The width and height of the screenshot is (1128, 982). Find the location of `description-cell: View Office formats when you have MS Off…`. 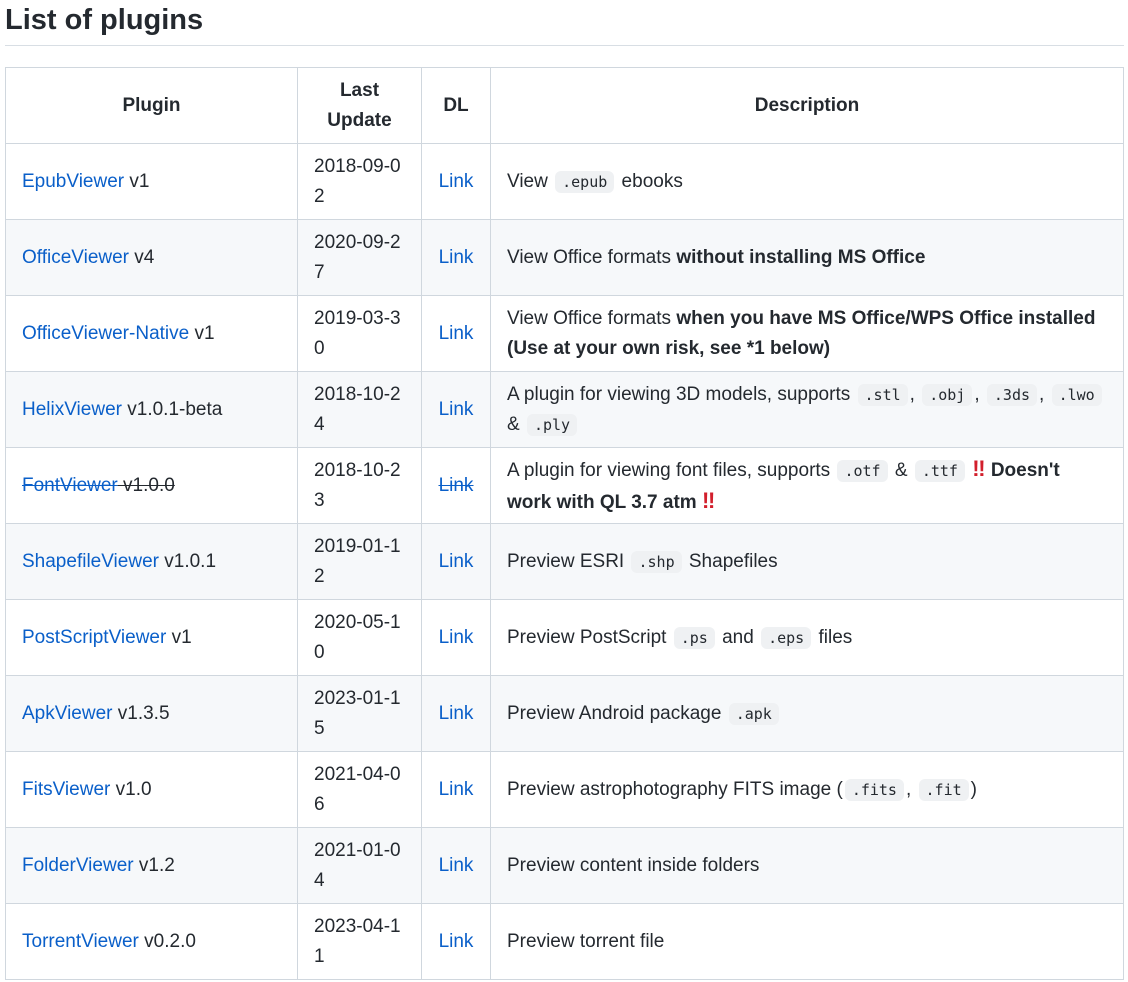

description-cell: View Office formats when you have MS Off… is located at coordinates (807, 333).